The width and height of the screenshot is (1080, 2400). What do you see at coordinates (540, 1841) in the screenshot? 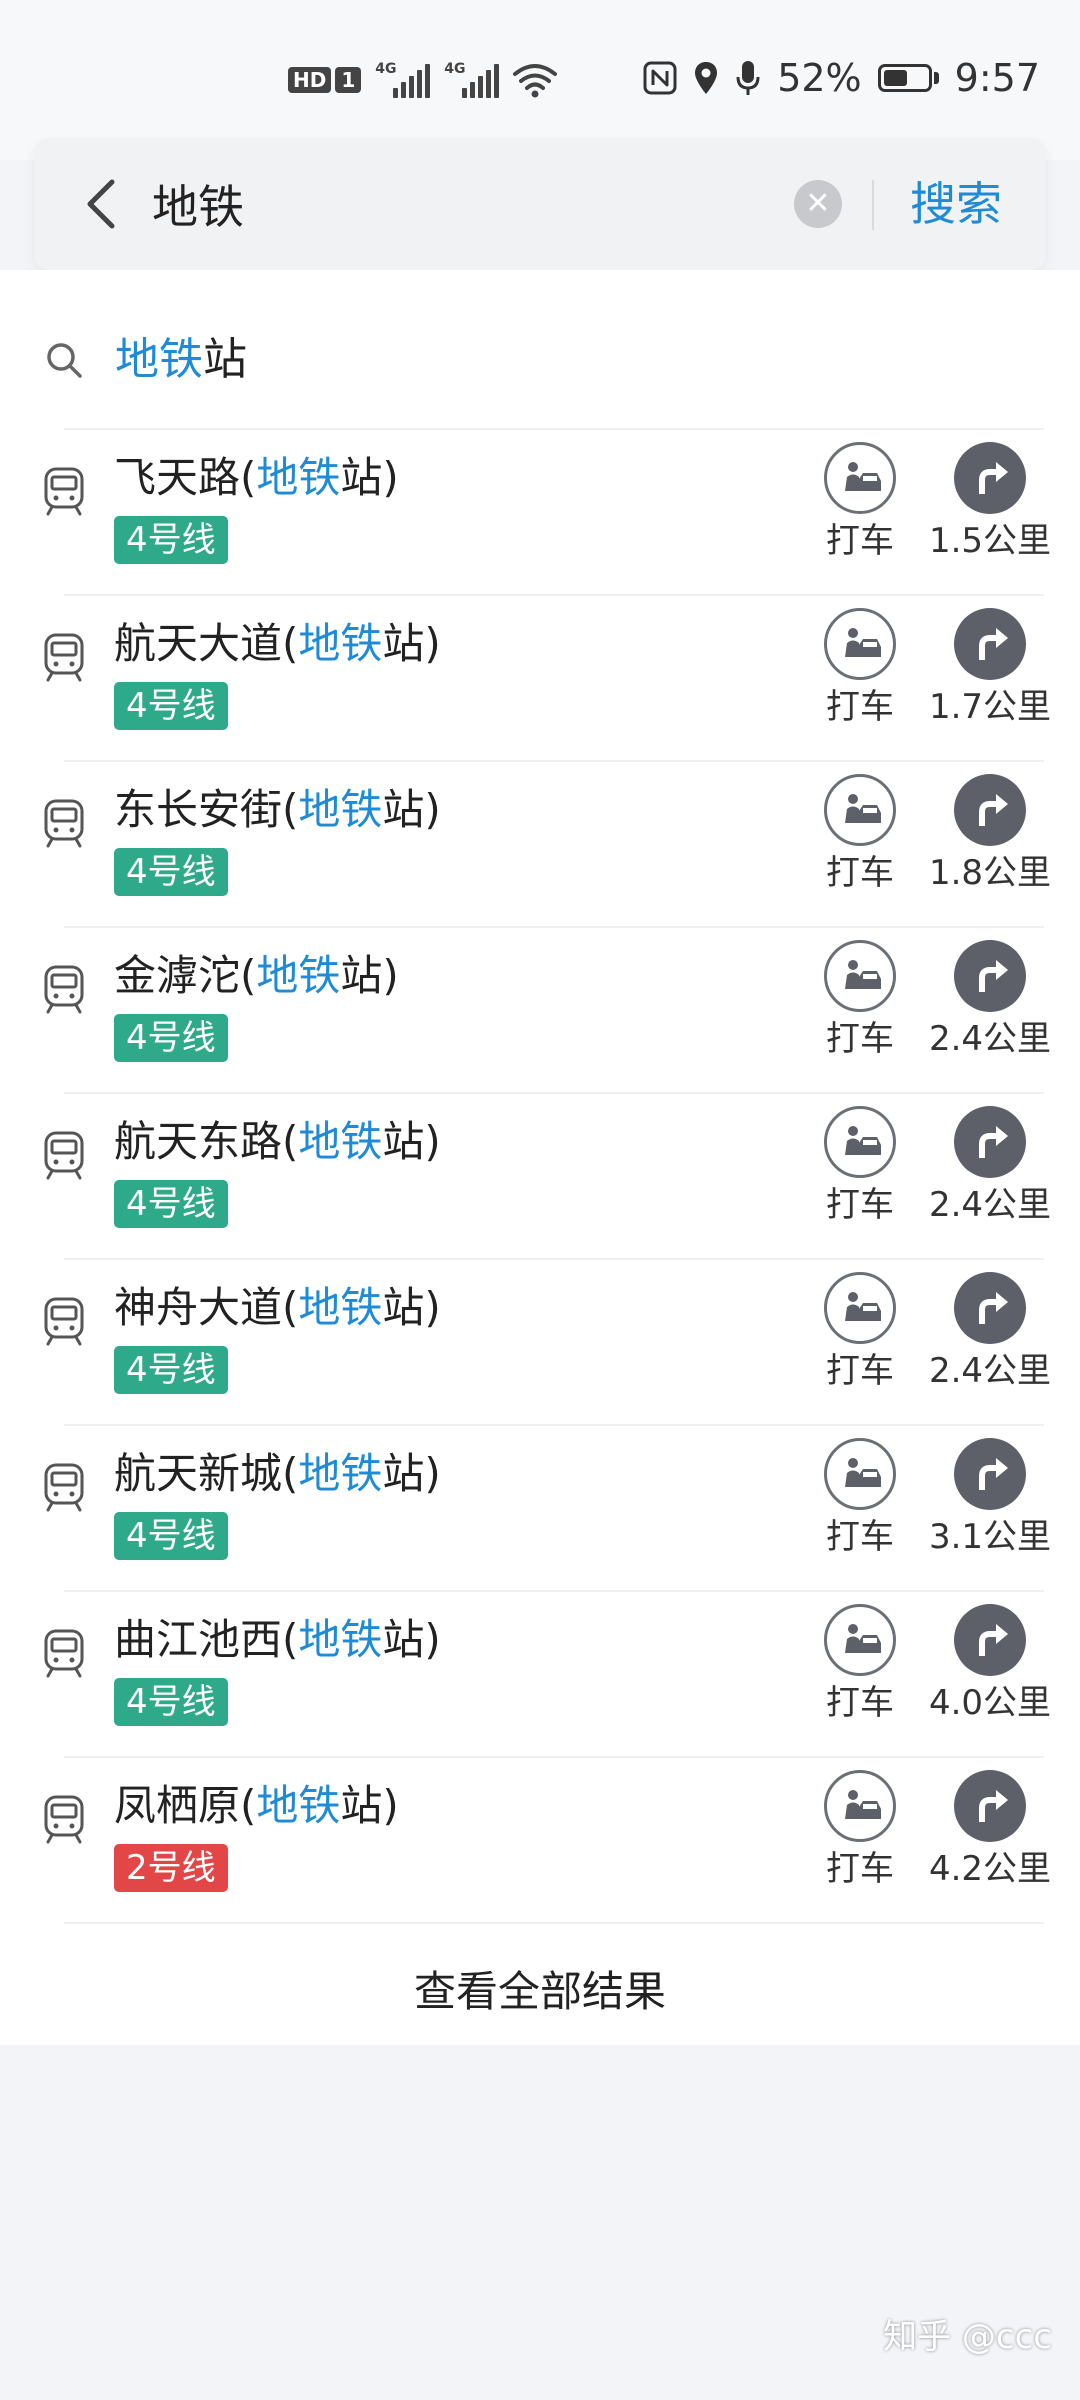
I see `result-item: 凤栖原(地铁站) 2号线 打车 4.2公里` at bounding box center [540, 1841].